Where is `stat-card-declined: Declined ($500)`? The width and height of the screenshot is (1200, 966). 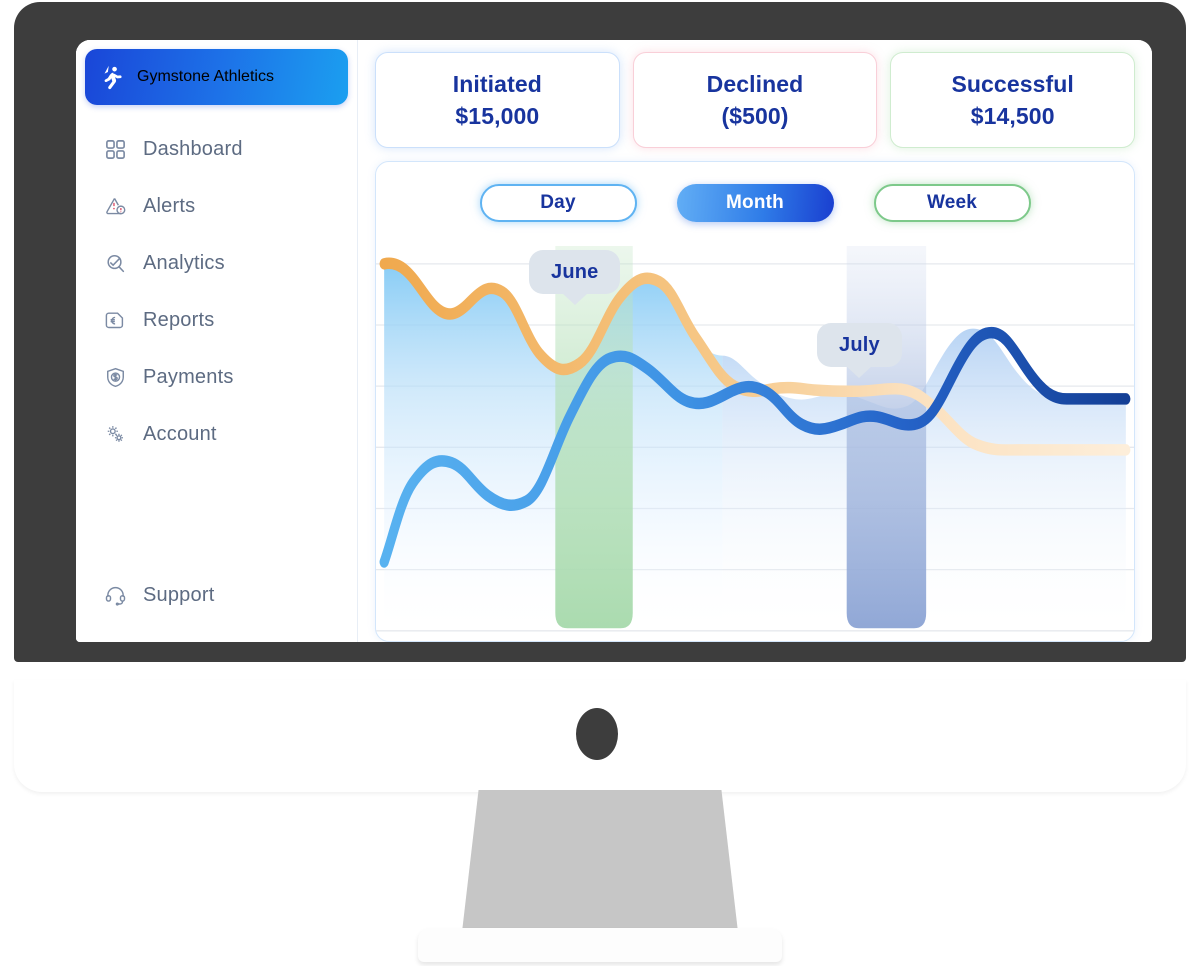
stat-card-declined: Declined ($500) is located at coordinates (755, 100).